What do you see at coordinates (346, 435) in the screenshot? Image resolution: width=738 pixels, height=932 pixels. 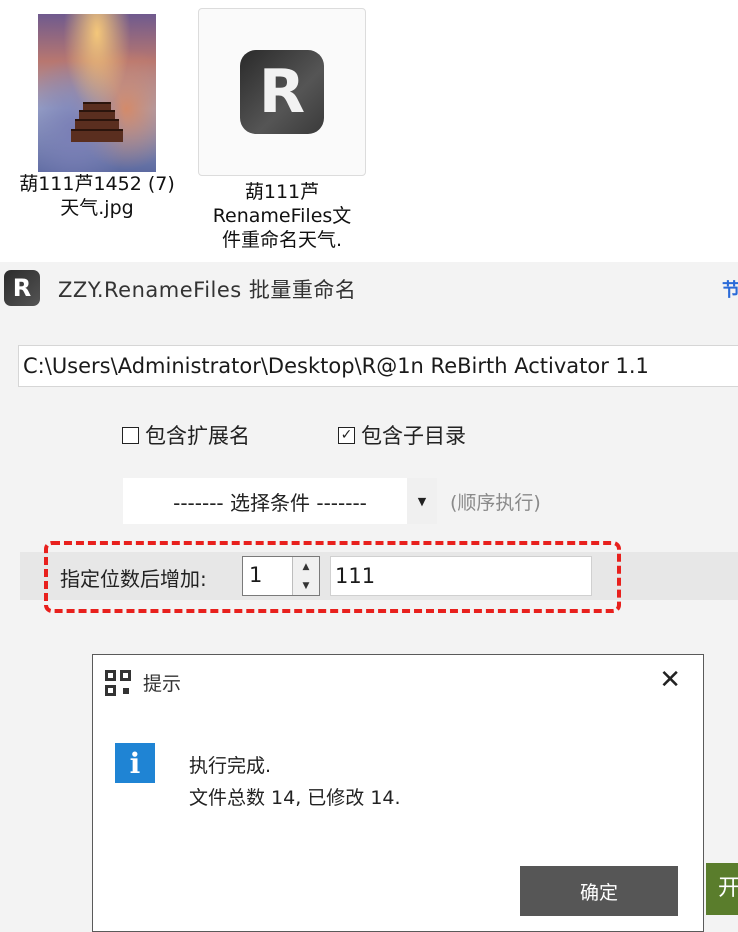 I see `checkbox-box: ✓` at bounding box center [346, 435].